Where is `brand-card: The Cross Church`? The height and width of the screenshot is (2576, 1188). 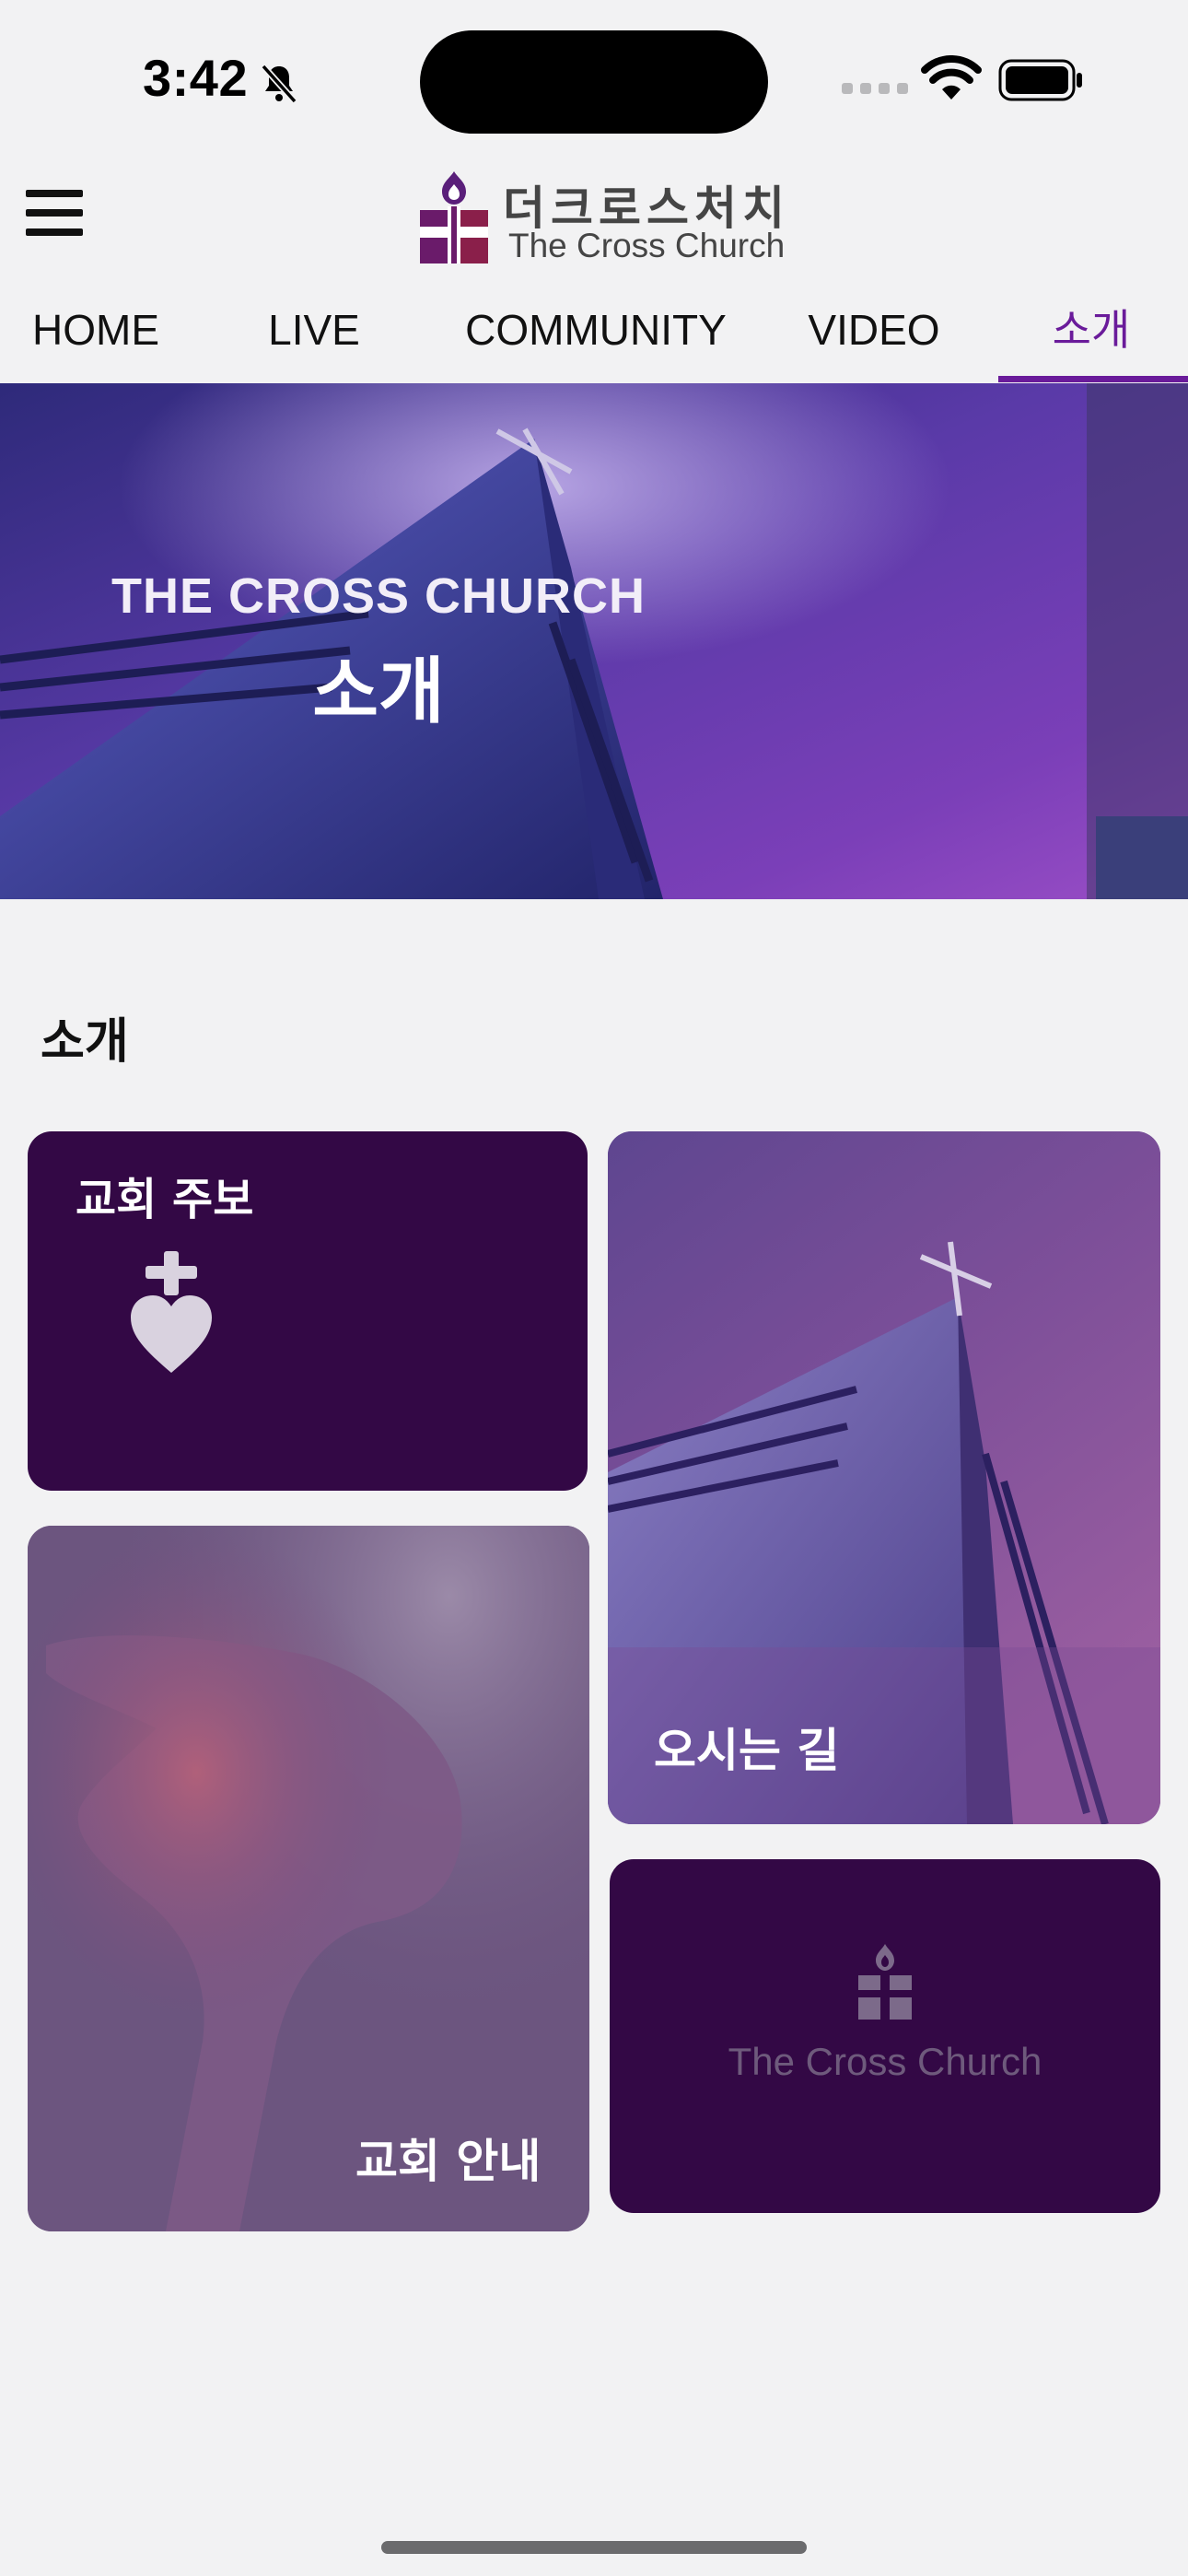 brand-card: The Cross Church is located at coordinates (885, 2036).